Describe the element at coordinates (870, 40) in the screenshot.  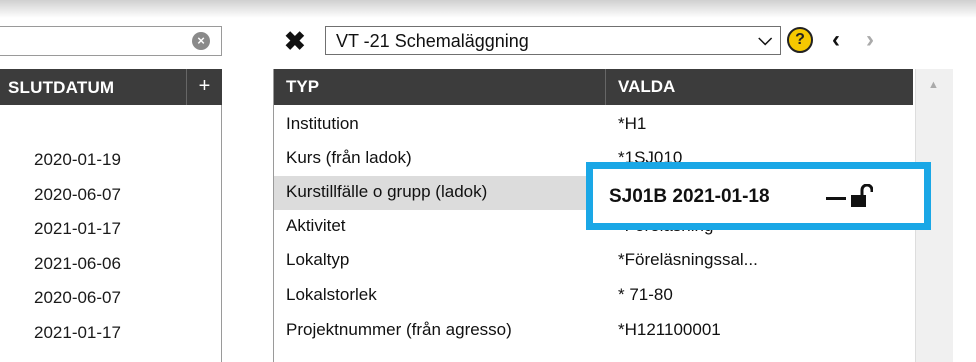
I see `next-icon: ›` at that location.